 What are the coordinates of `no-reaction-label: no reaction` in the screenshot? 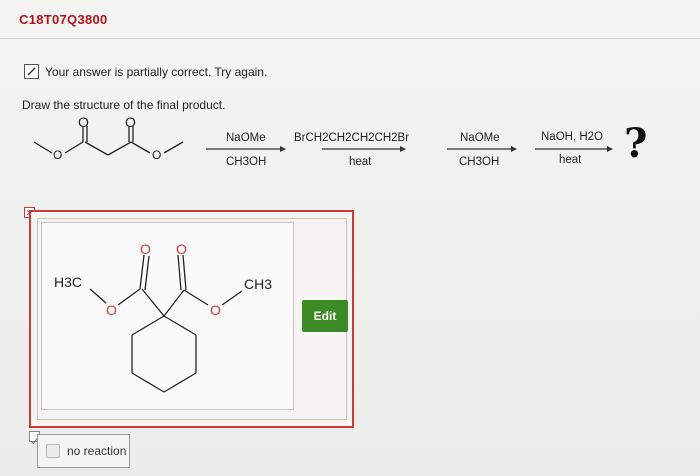 It's located at (97, 451).